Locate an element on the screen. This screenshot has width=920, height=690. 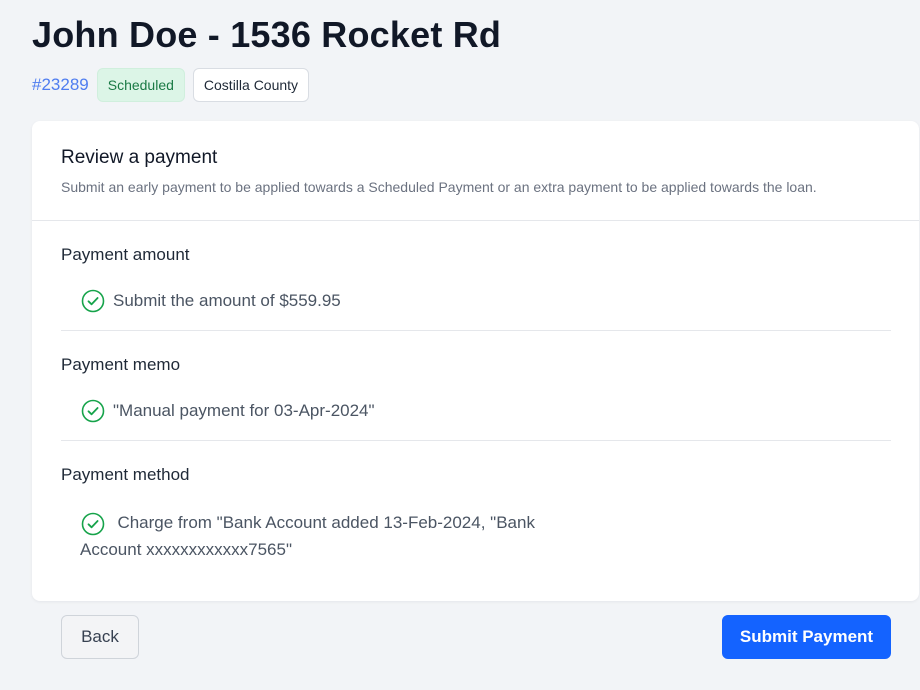
payment-memo-row: "Manual payment for 03-Apr-2024" is located at coordinates (228, 411).